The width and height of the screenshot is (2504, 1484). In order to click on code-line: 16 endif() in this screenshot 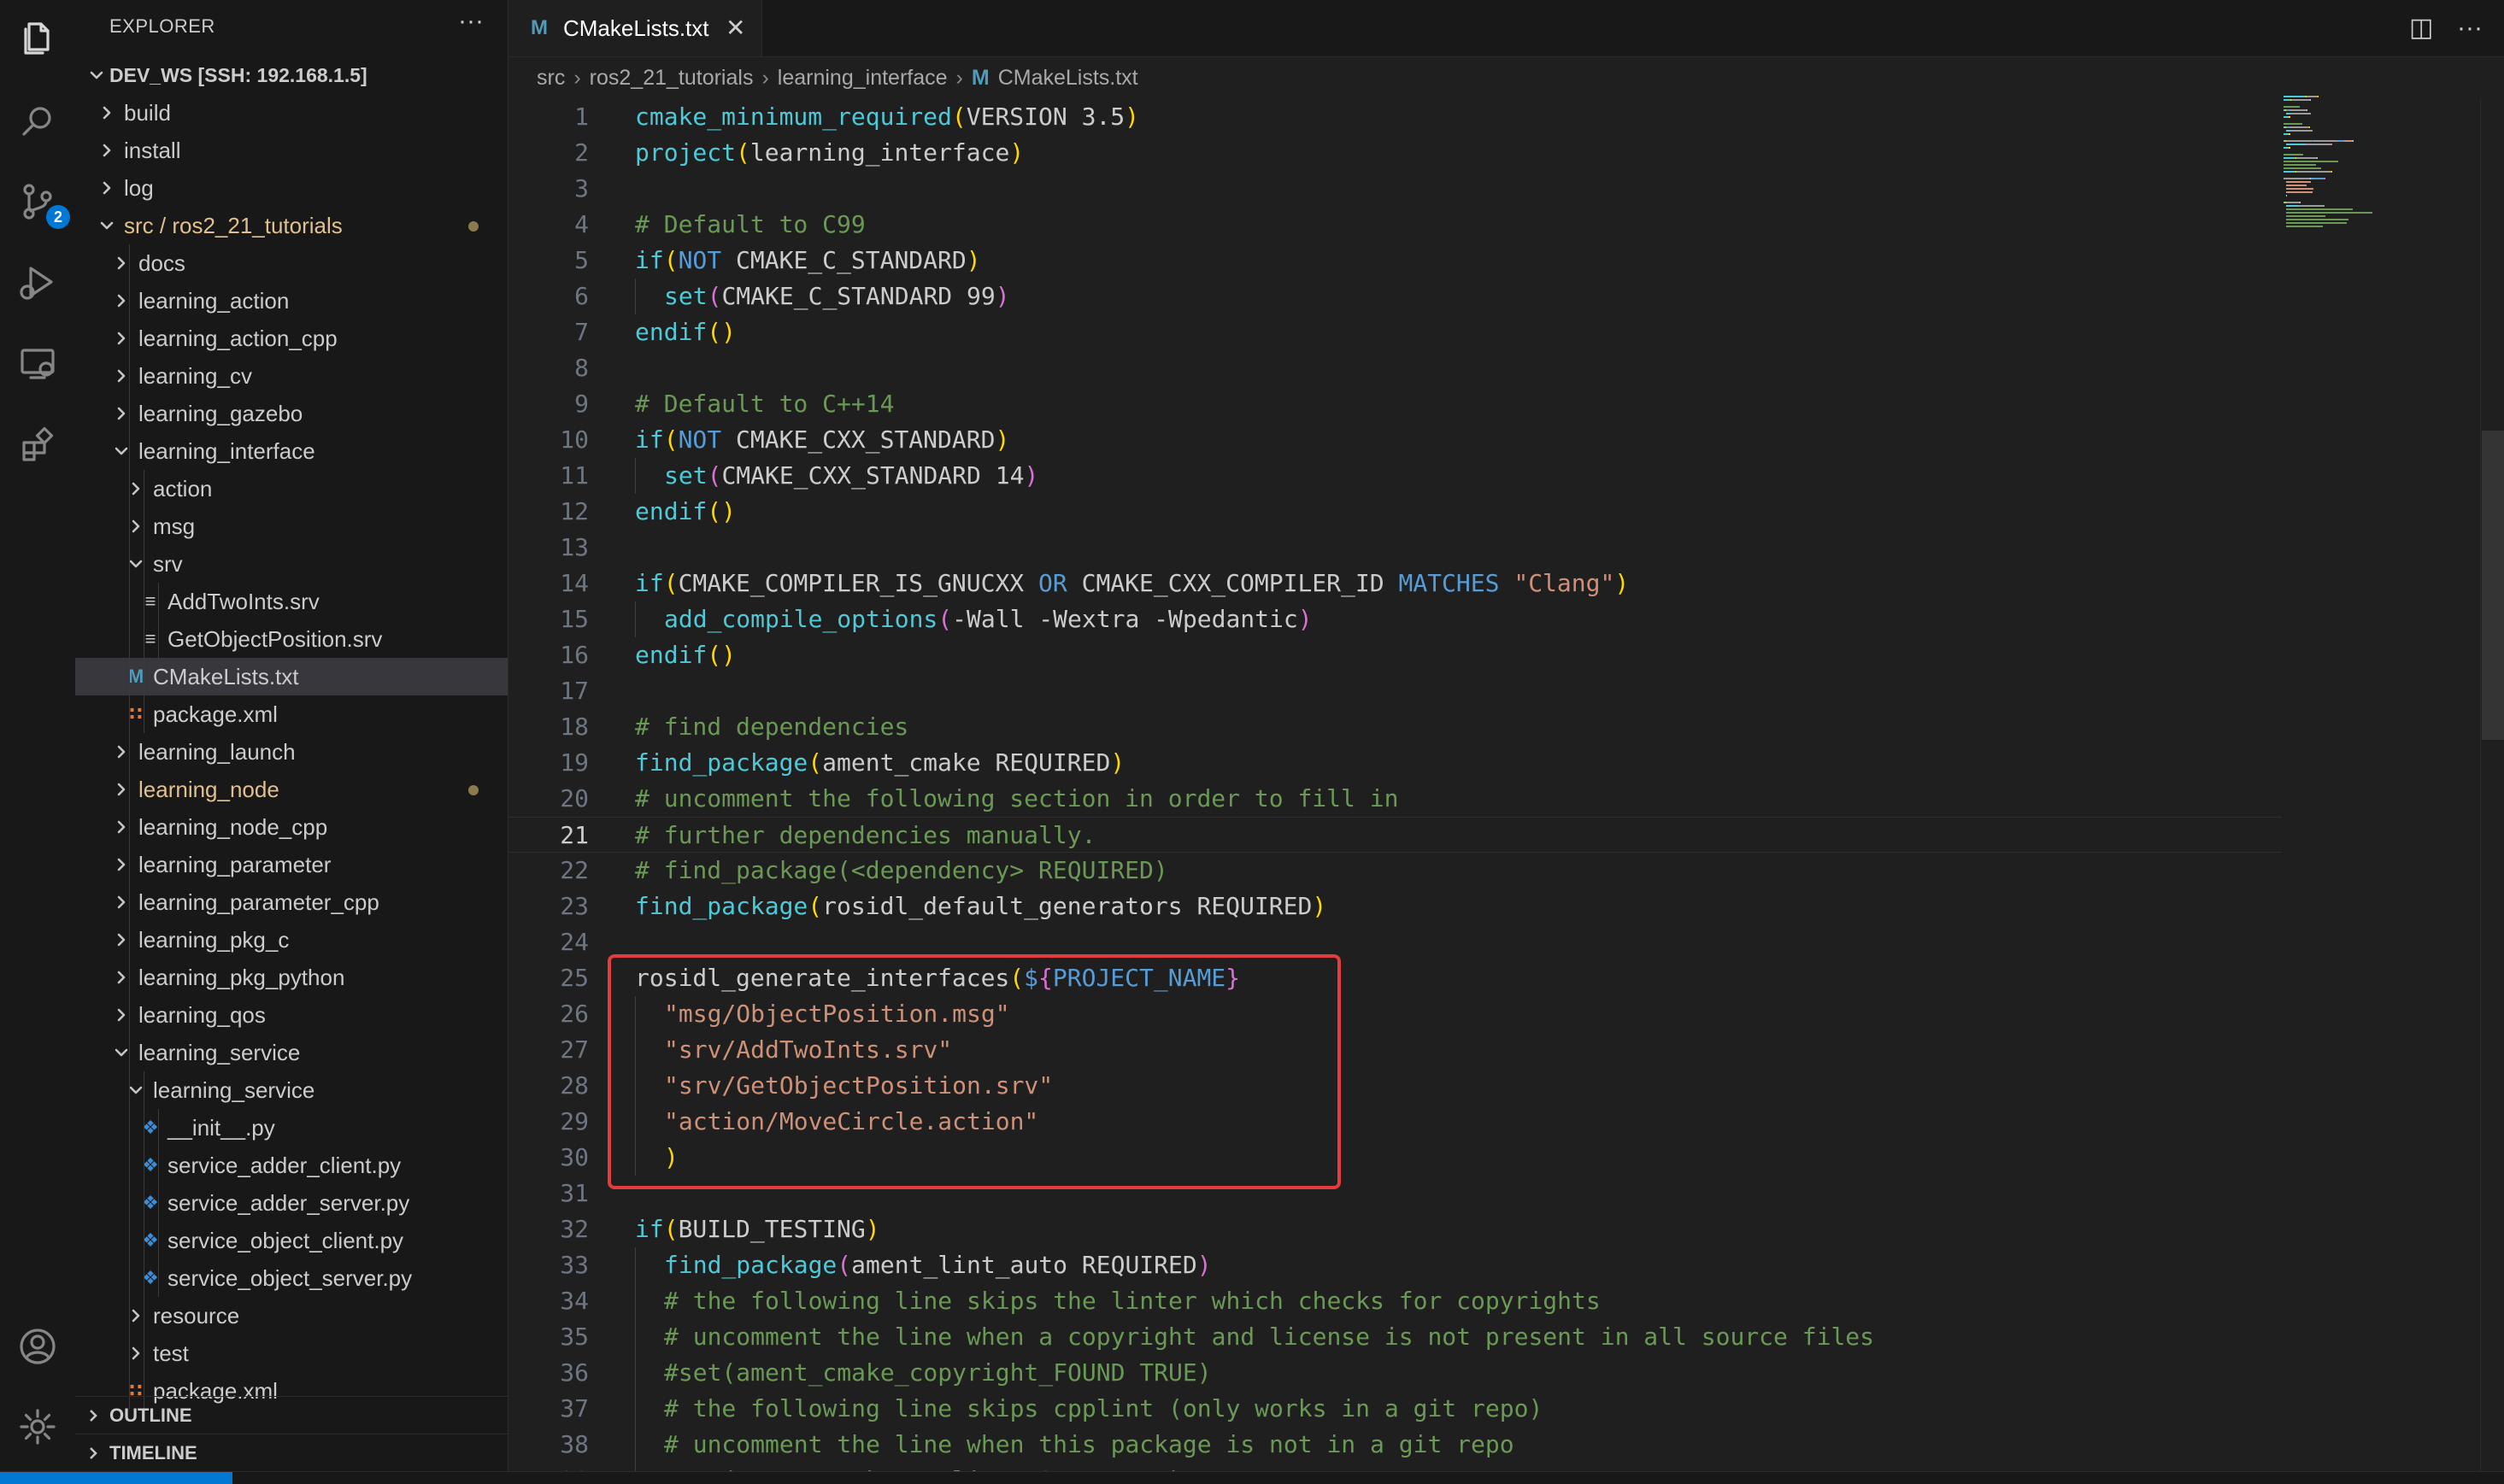, I will do `click(1474, 655)`.